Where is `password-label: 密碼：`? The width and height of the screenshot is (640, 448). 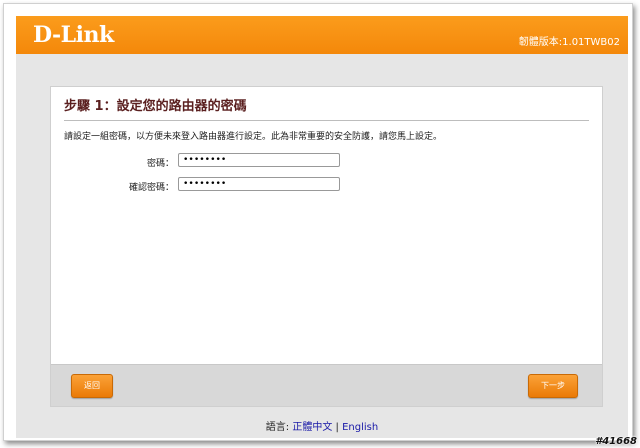 password-label: 密碼： is located at coordinates (160, 164).